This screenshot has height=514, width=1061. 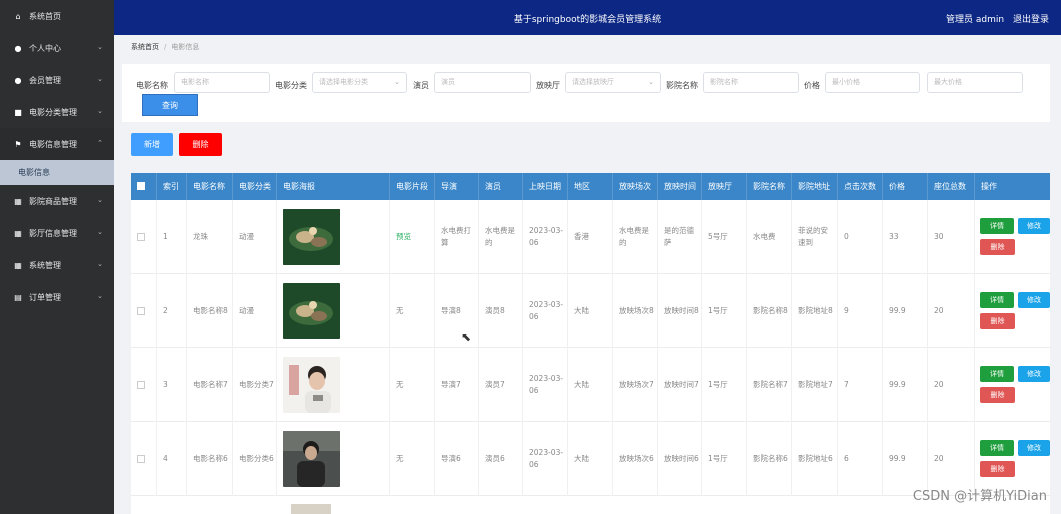 What do you see at coordinates (457, 237) in the screenshot?
I see `cell-director: 水电费打算` at bounding box center [457, 237].